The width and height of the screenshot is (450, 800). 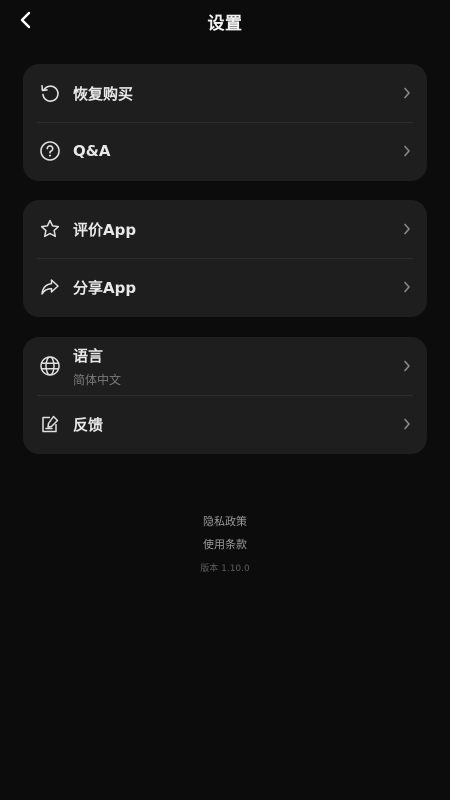 I want to click on footer: 隐私政策 使用条款 版本 1.10.0, so click(x=225, y=544).